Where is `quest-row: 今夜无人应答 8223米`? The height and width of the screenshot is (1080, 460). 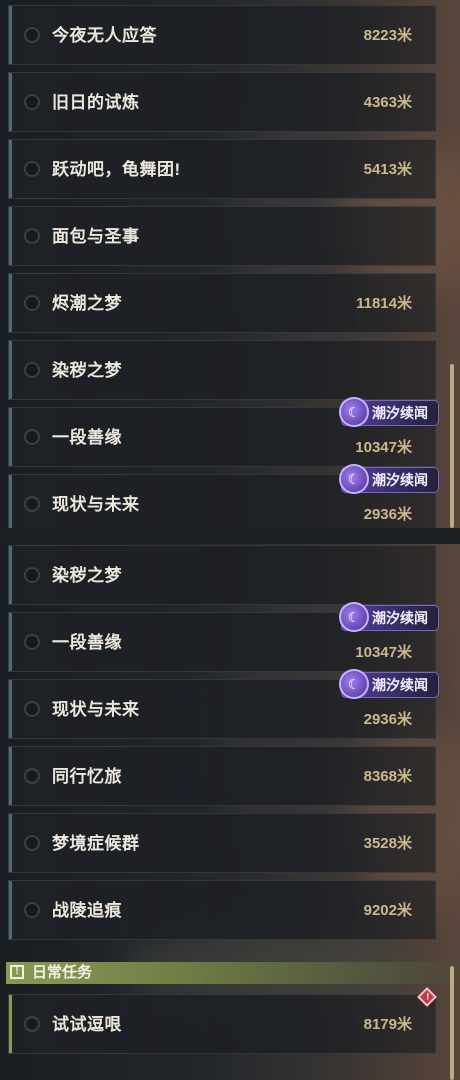 quest-row: 今夜无人应答 8223米 is located at coordinates (222, 35).